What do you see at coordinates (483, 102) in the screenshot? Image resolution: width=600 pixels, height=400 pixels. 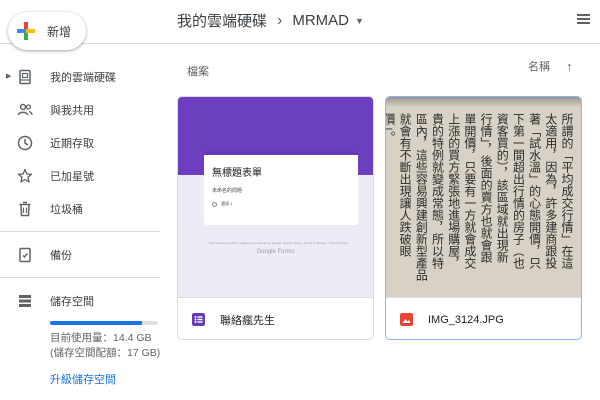 I see `photo-edge` at bounding box center [483, 102].